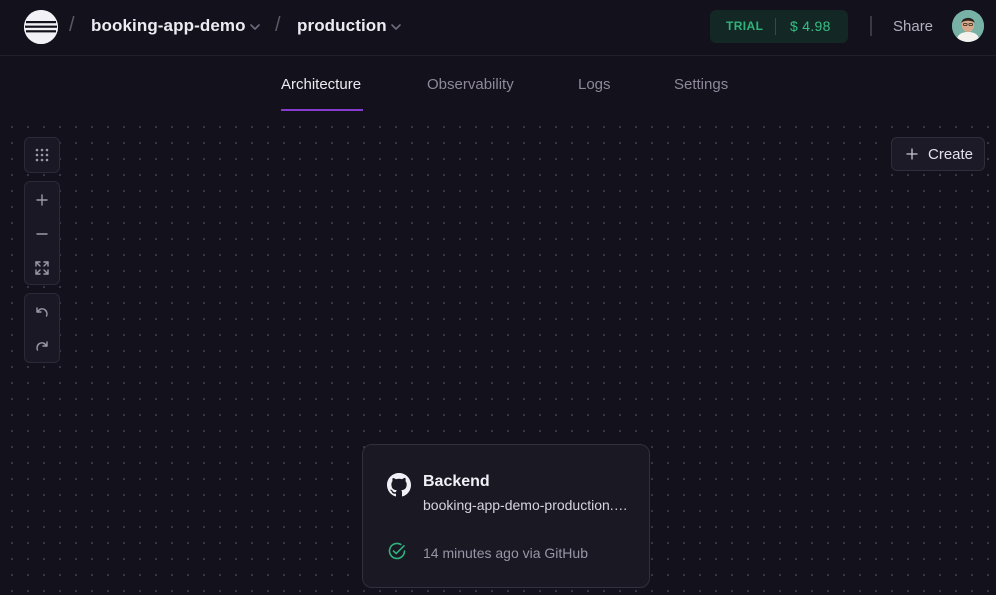 The height and width of the screenshot is (595, 996). I want to click on user-avatar, so click(968, 26).